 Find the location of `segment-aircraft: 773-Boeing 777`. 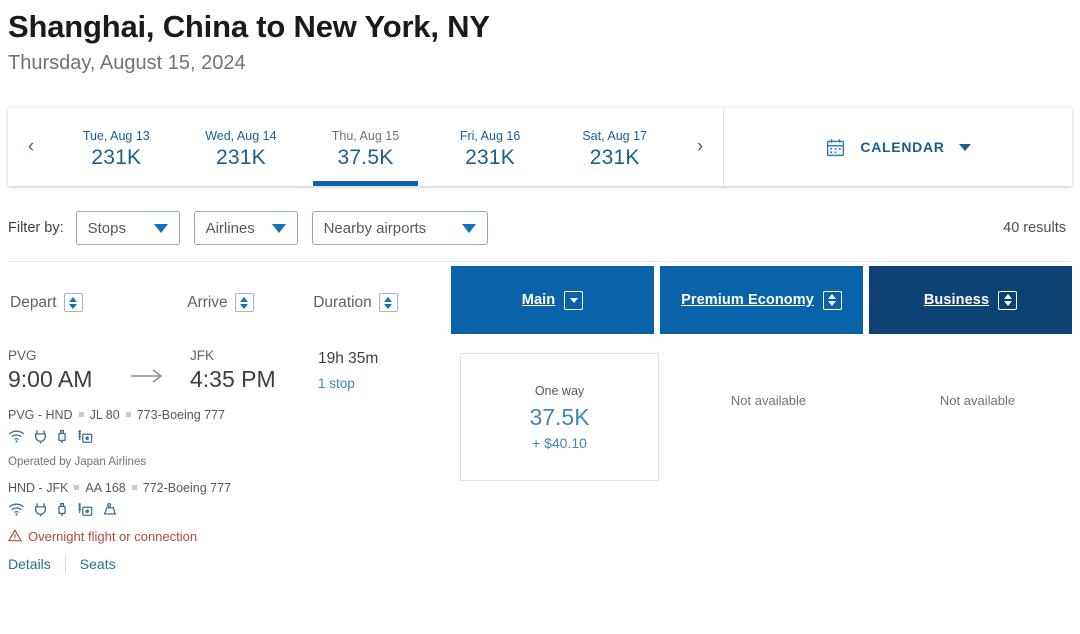

segment-aircraft: 773-Boeing 777 is located at coordinates (180, 414).